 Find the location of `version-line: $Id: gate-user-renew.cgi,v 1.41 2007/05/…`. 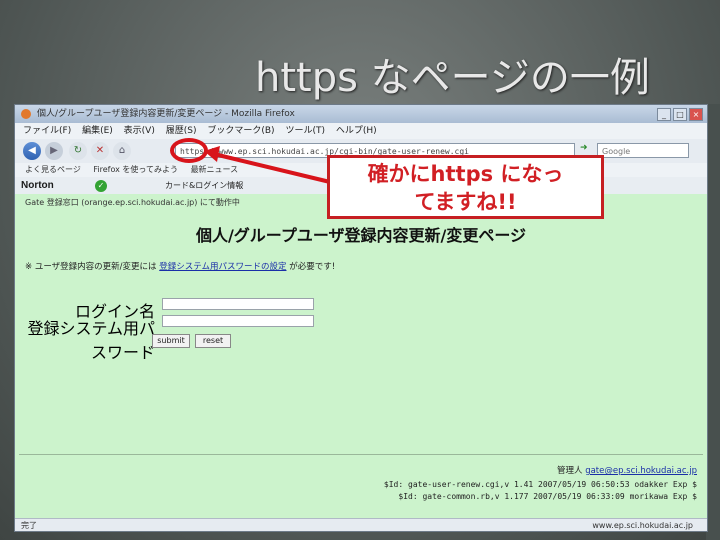

version-line: $Id: gate-user-renew.cgi,v 1.41 2007/05/… is located at coordinates (540, 484).